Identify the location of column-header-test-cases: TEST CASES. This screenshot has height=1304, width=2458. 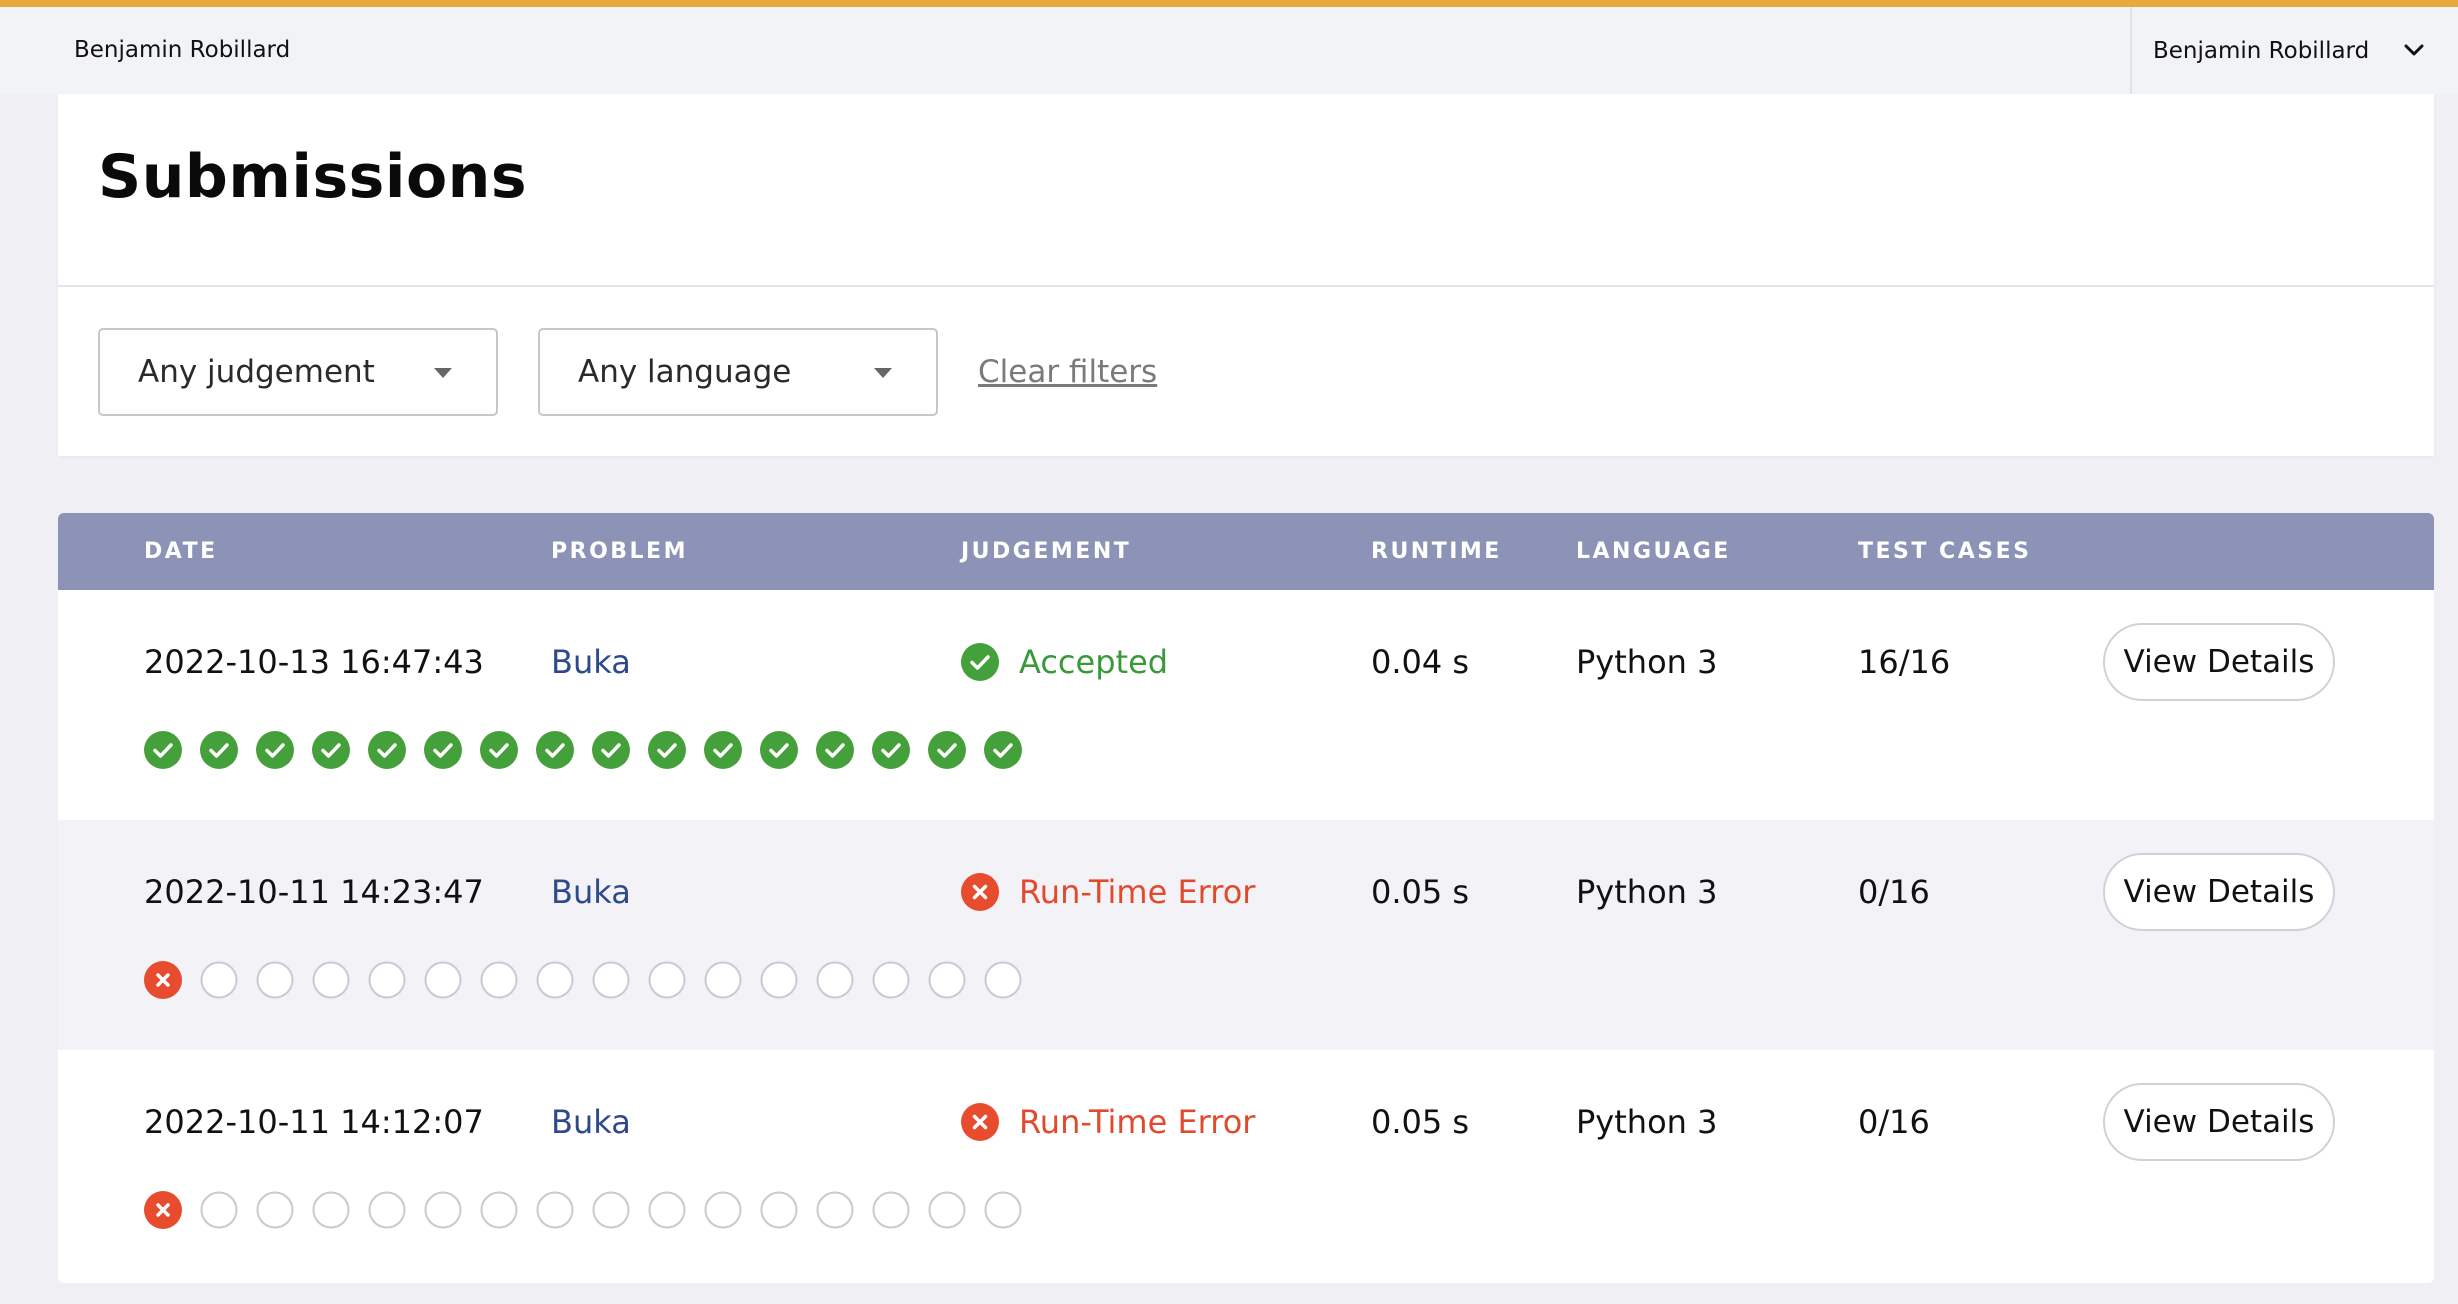
(1945, 551).